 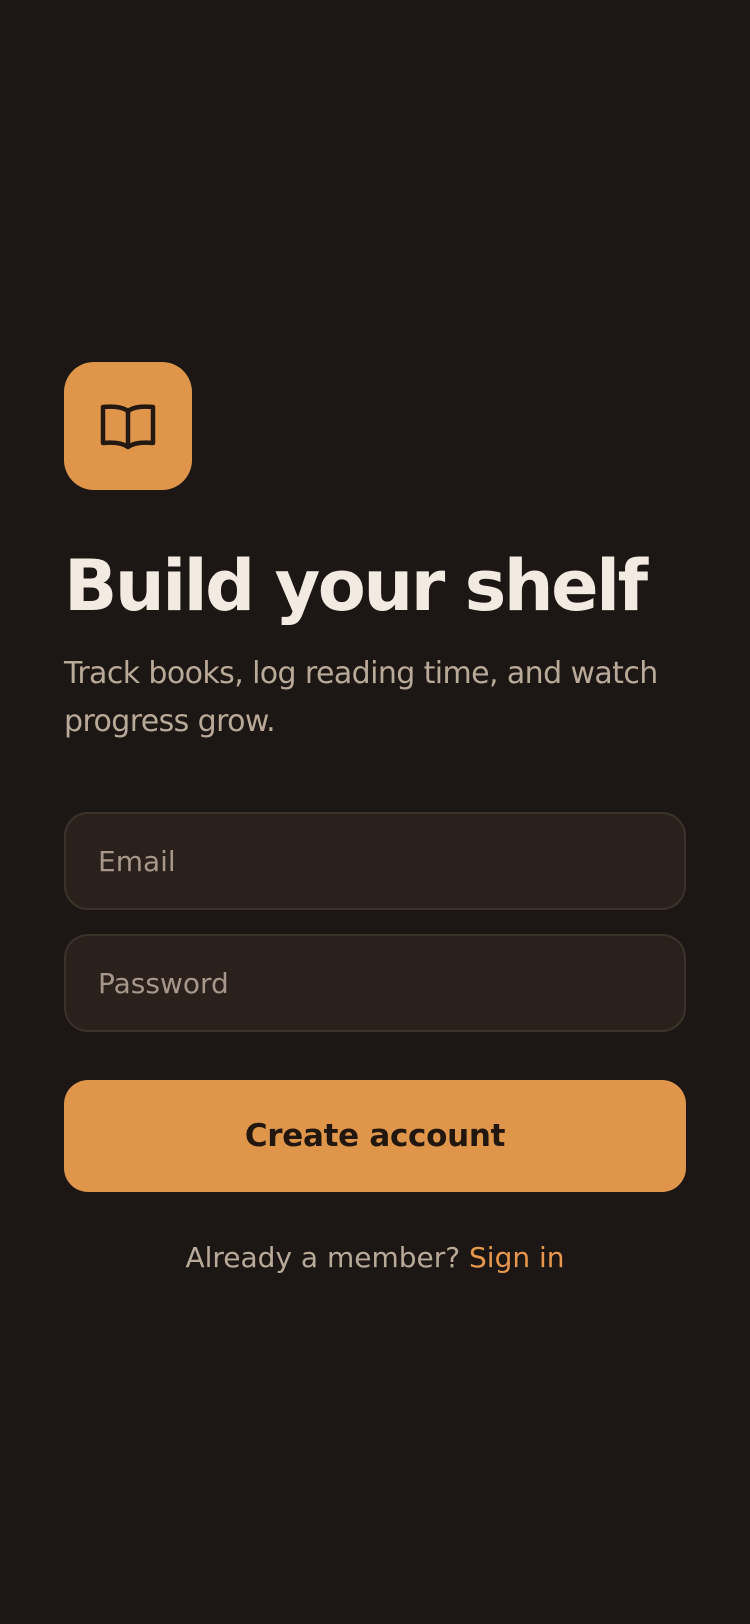 I want to click on app-logo, so click(x=128, y=426).